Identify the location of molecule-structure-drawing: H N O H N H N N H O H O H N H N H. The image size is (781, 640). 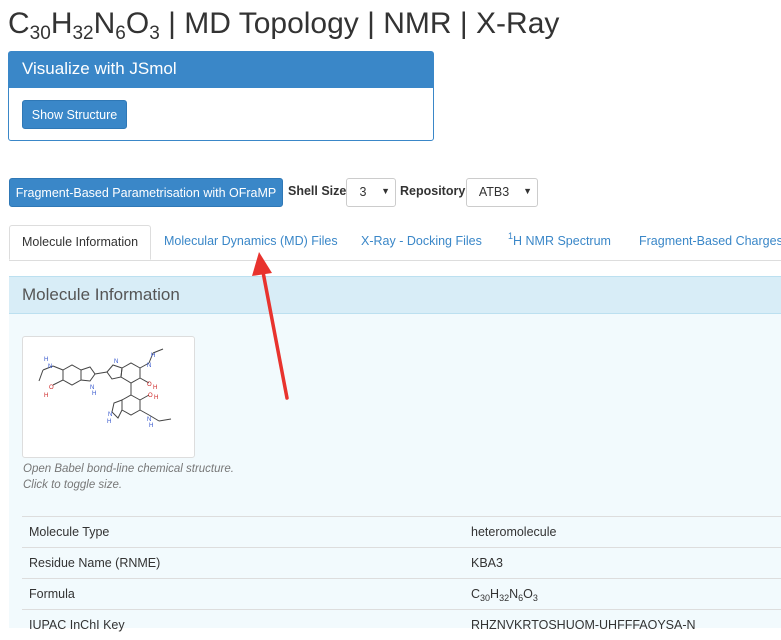
(108, 397).